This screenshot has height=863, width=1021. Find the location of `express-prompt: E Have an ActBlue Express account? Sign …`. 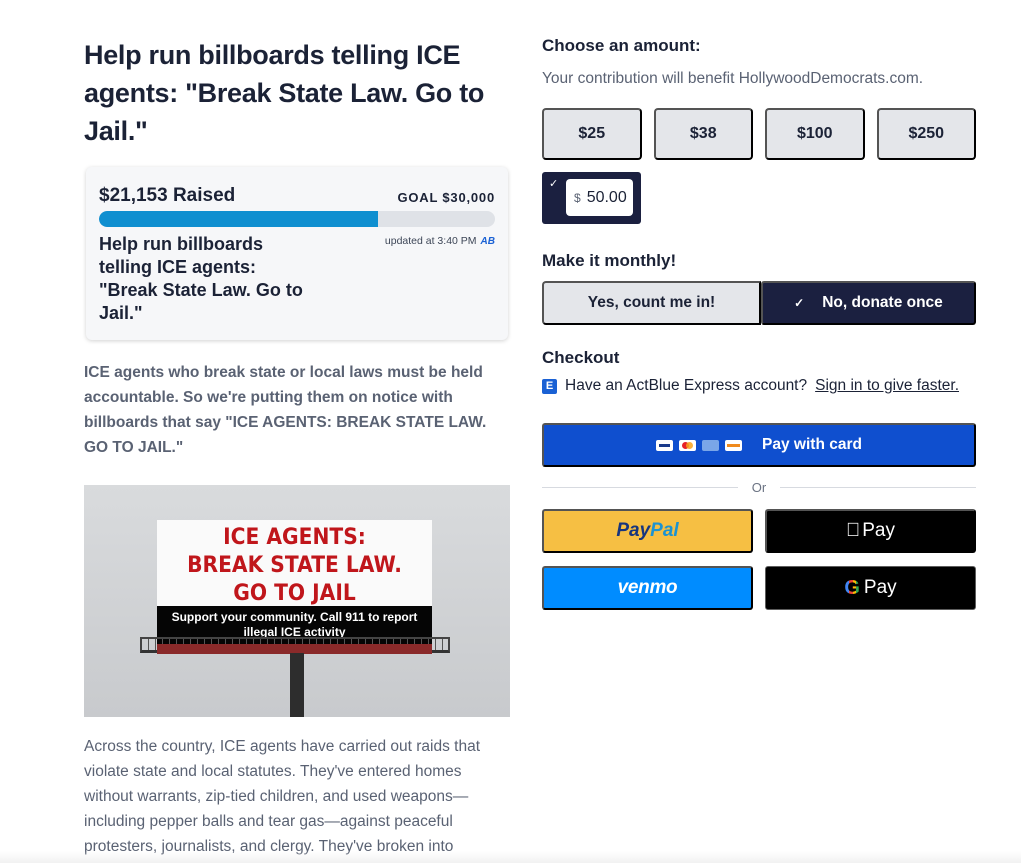

express-prompt: E Have an ActBlue Express account? Sign … is located at coordinates (750, 386).